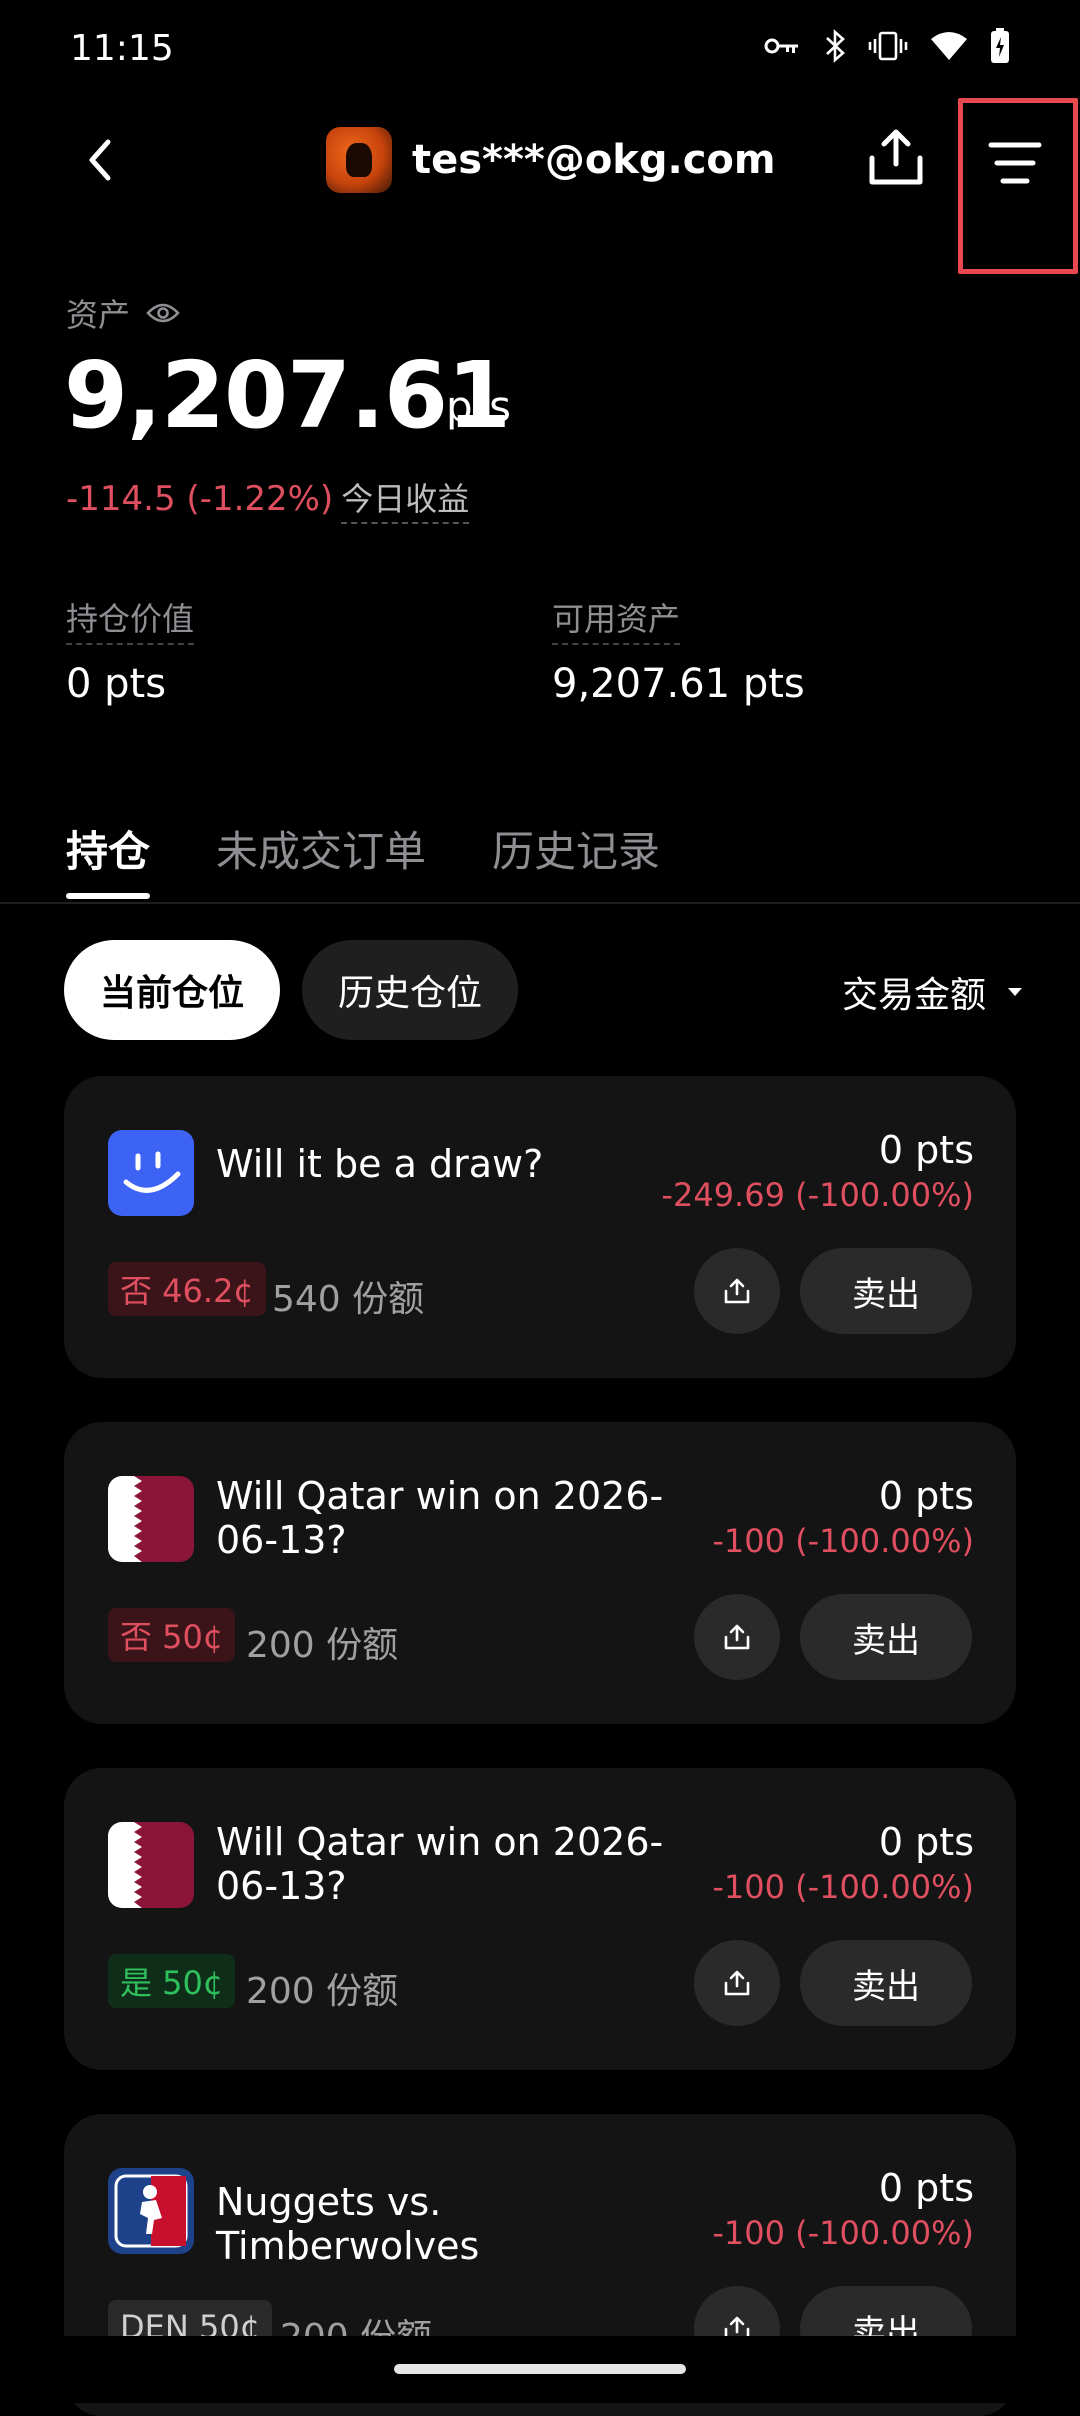  I want to click on total-assets-unit: pts, so click(479, 406).